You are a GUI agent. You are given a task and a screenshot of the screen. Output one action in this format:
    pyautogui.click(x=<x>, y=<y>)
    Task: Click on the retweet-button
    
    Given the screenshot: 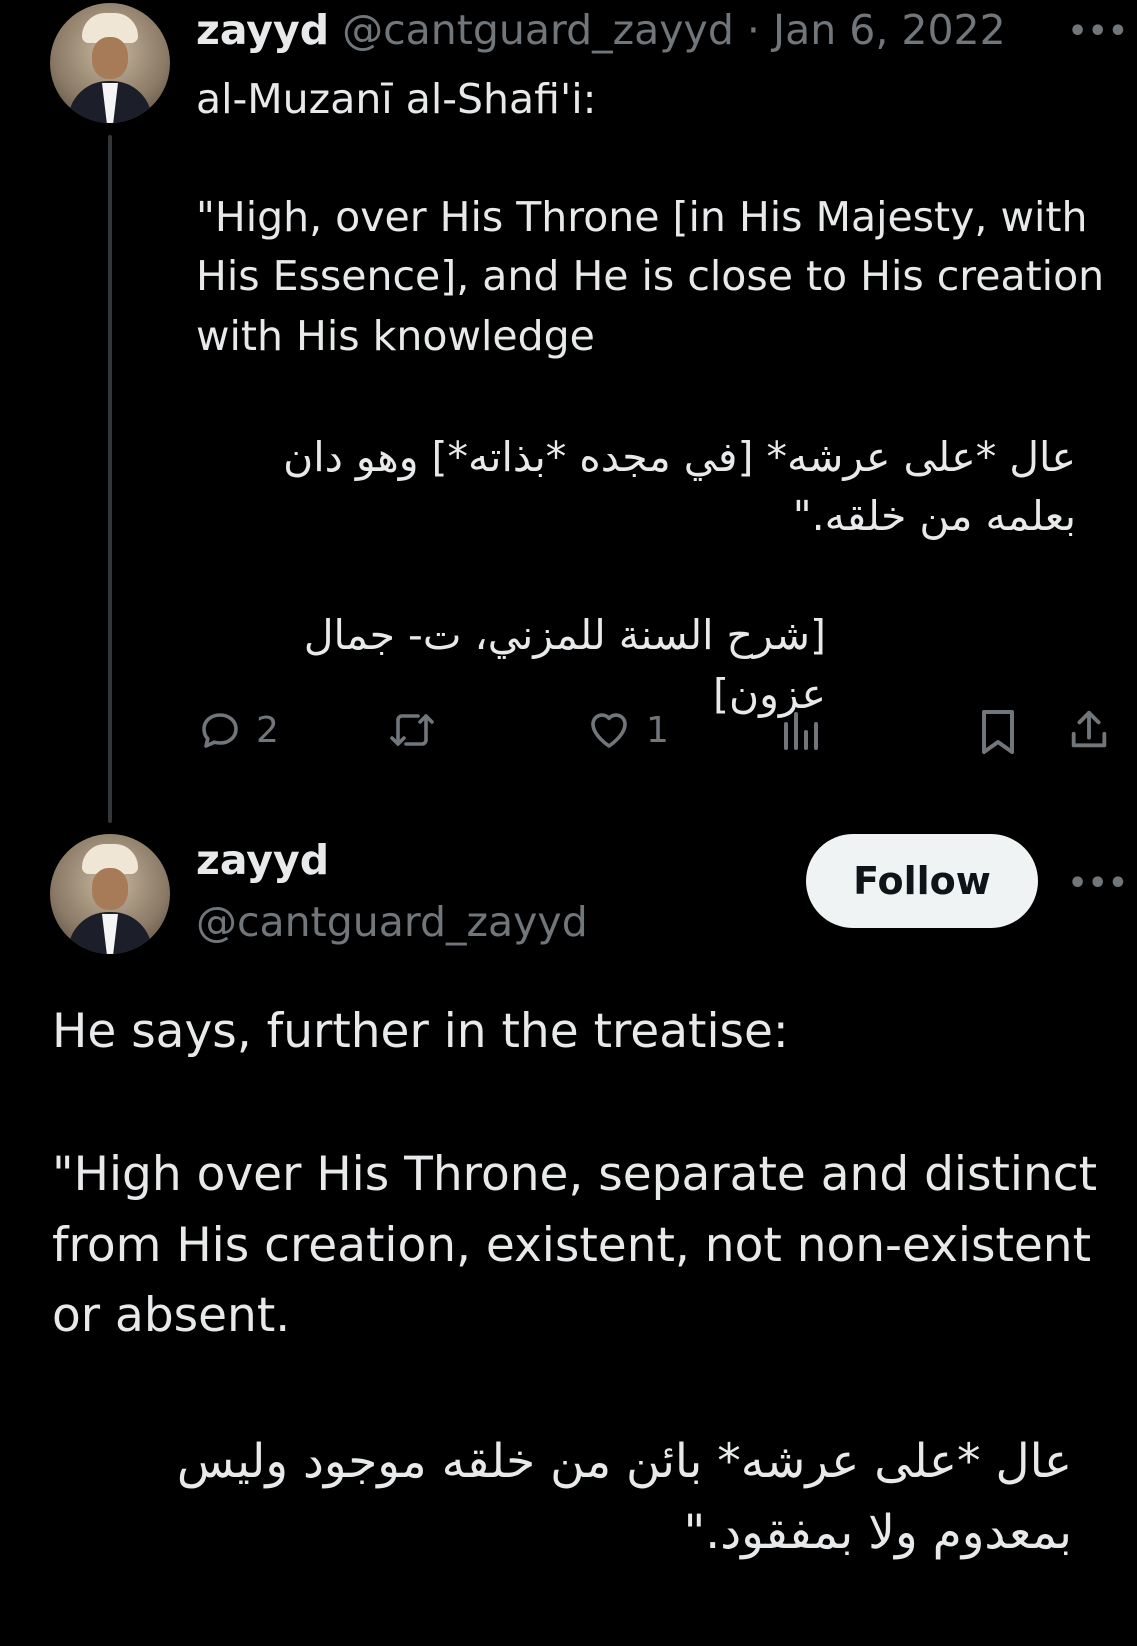 What is the action you would take?
    pyautogui.click(x=418, y=730)
    